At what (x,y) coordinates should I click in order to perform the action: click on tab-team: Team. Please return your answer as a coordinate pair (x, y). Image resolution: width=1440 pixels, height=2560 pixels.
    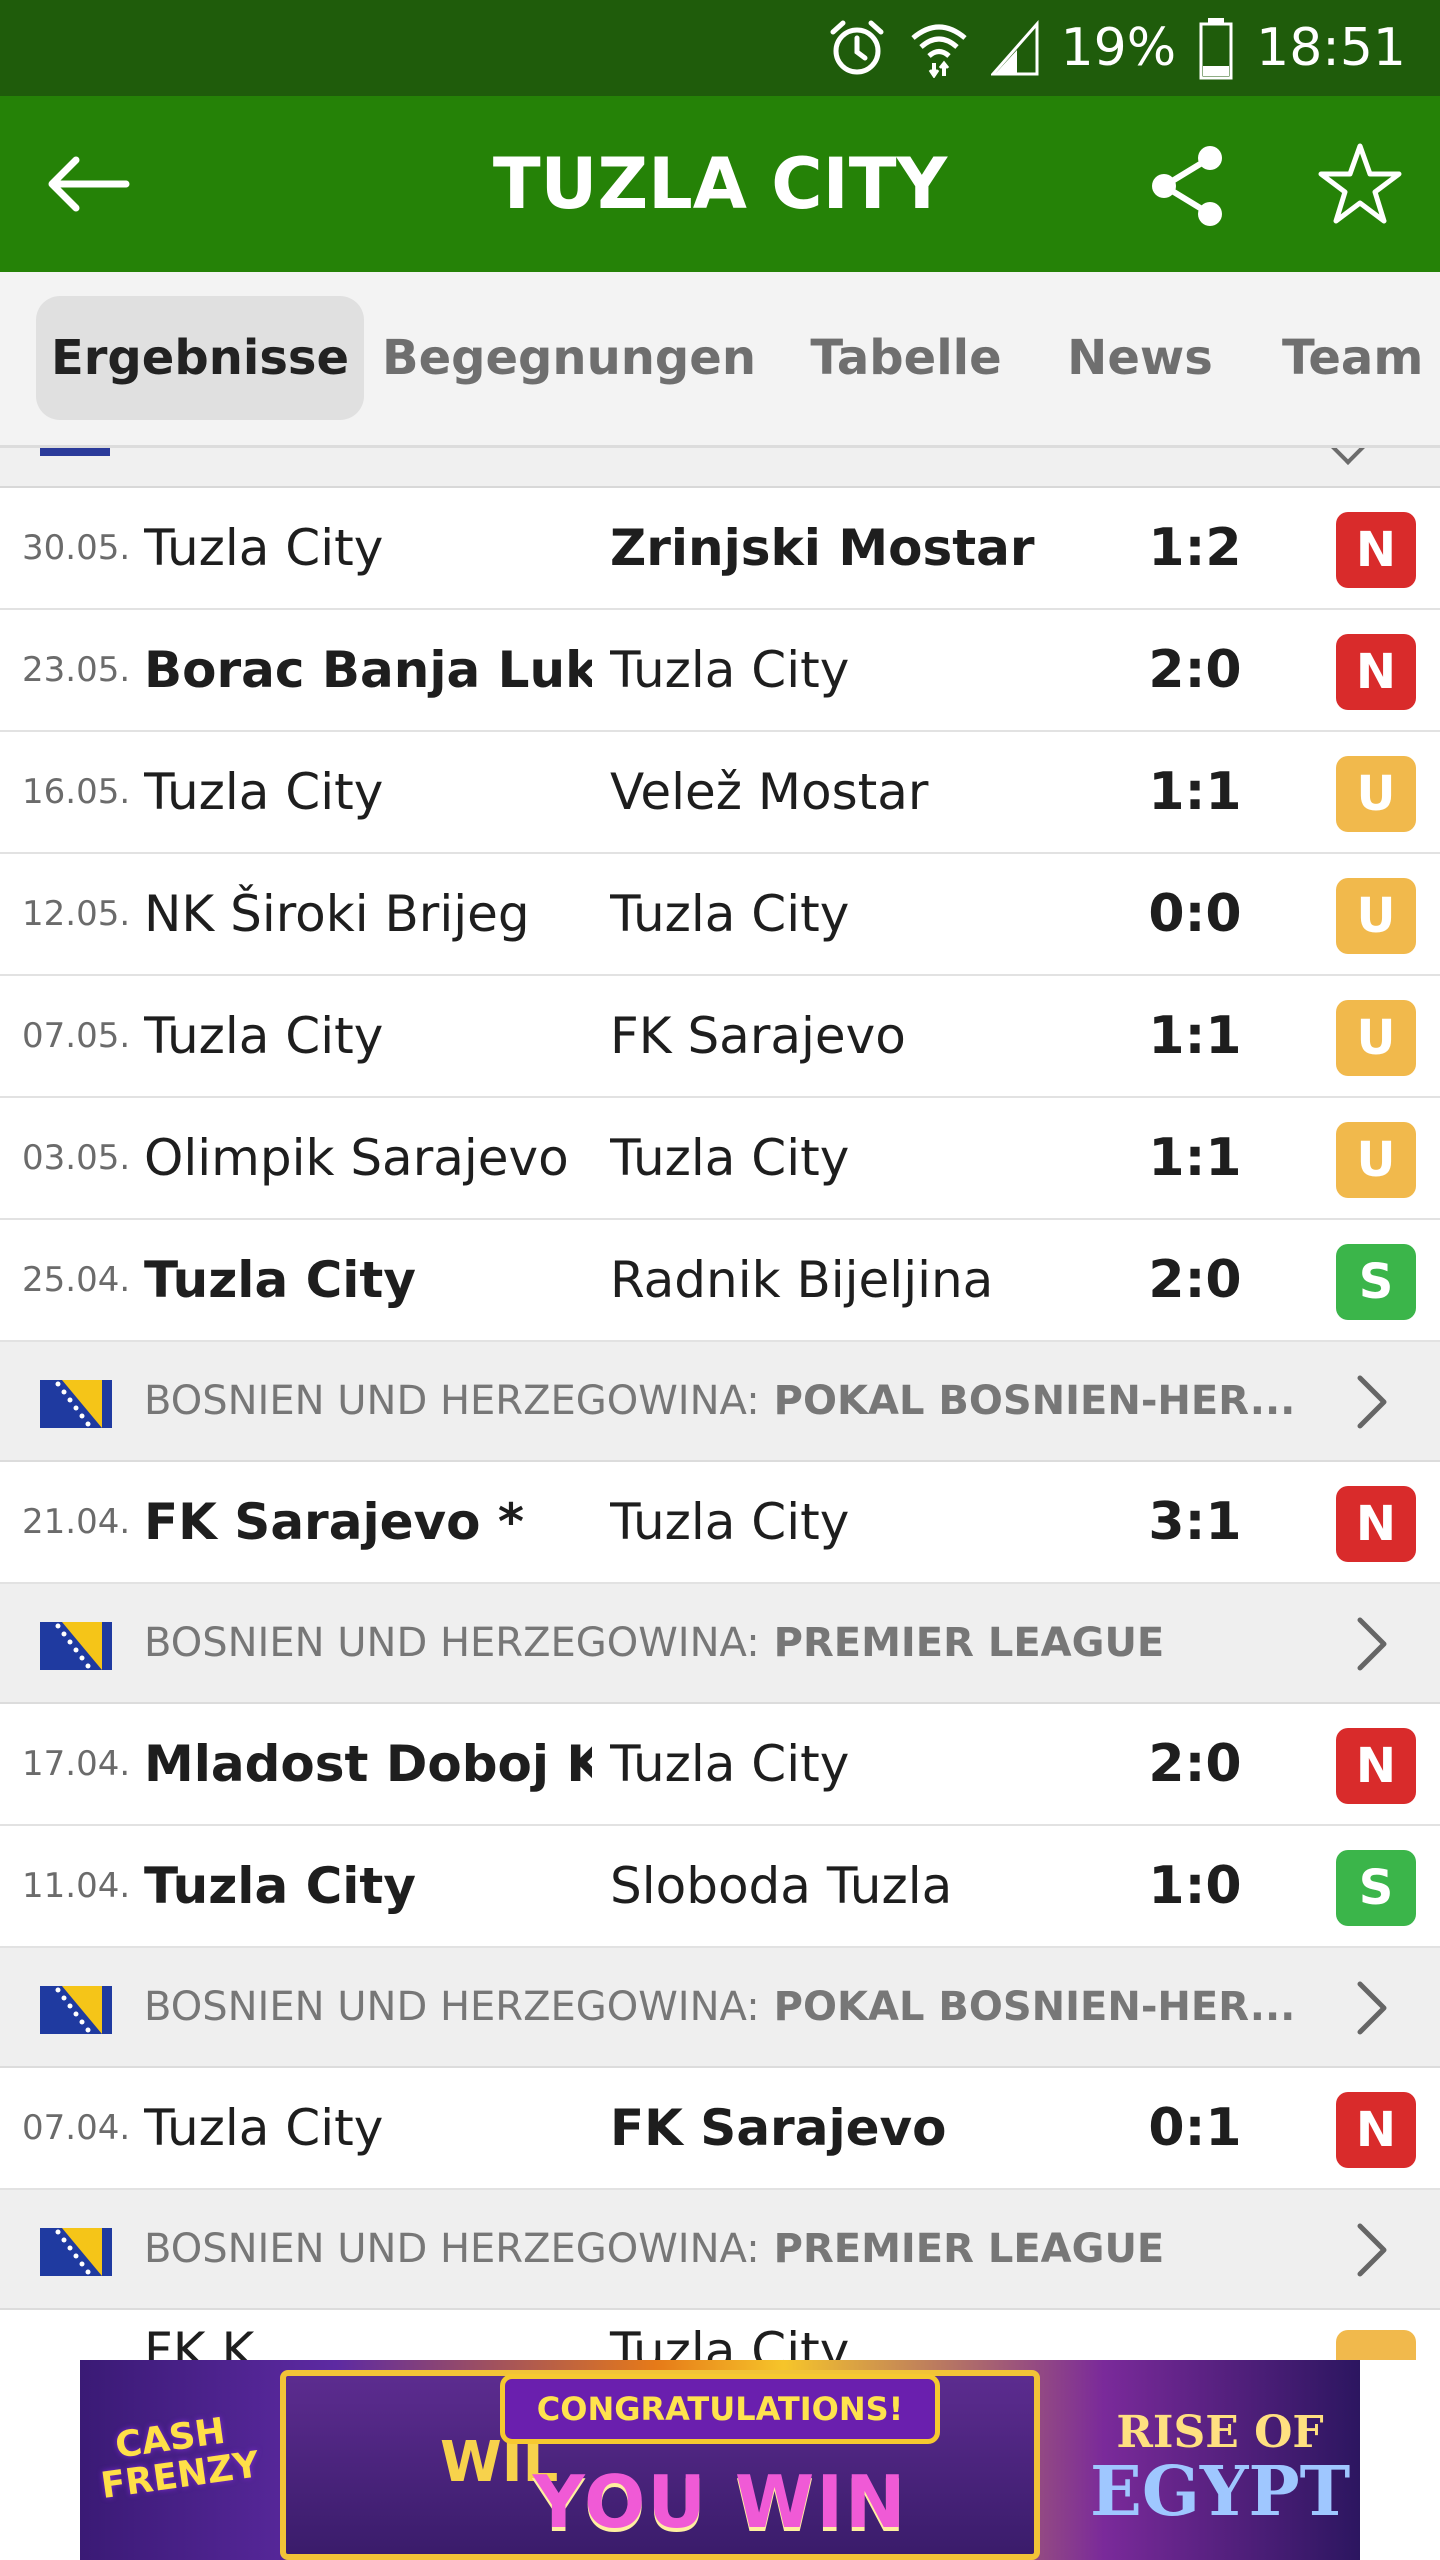
    Looking at the image, I should click on (1355, 358).